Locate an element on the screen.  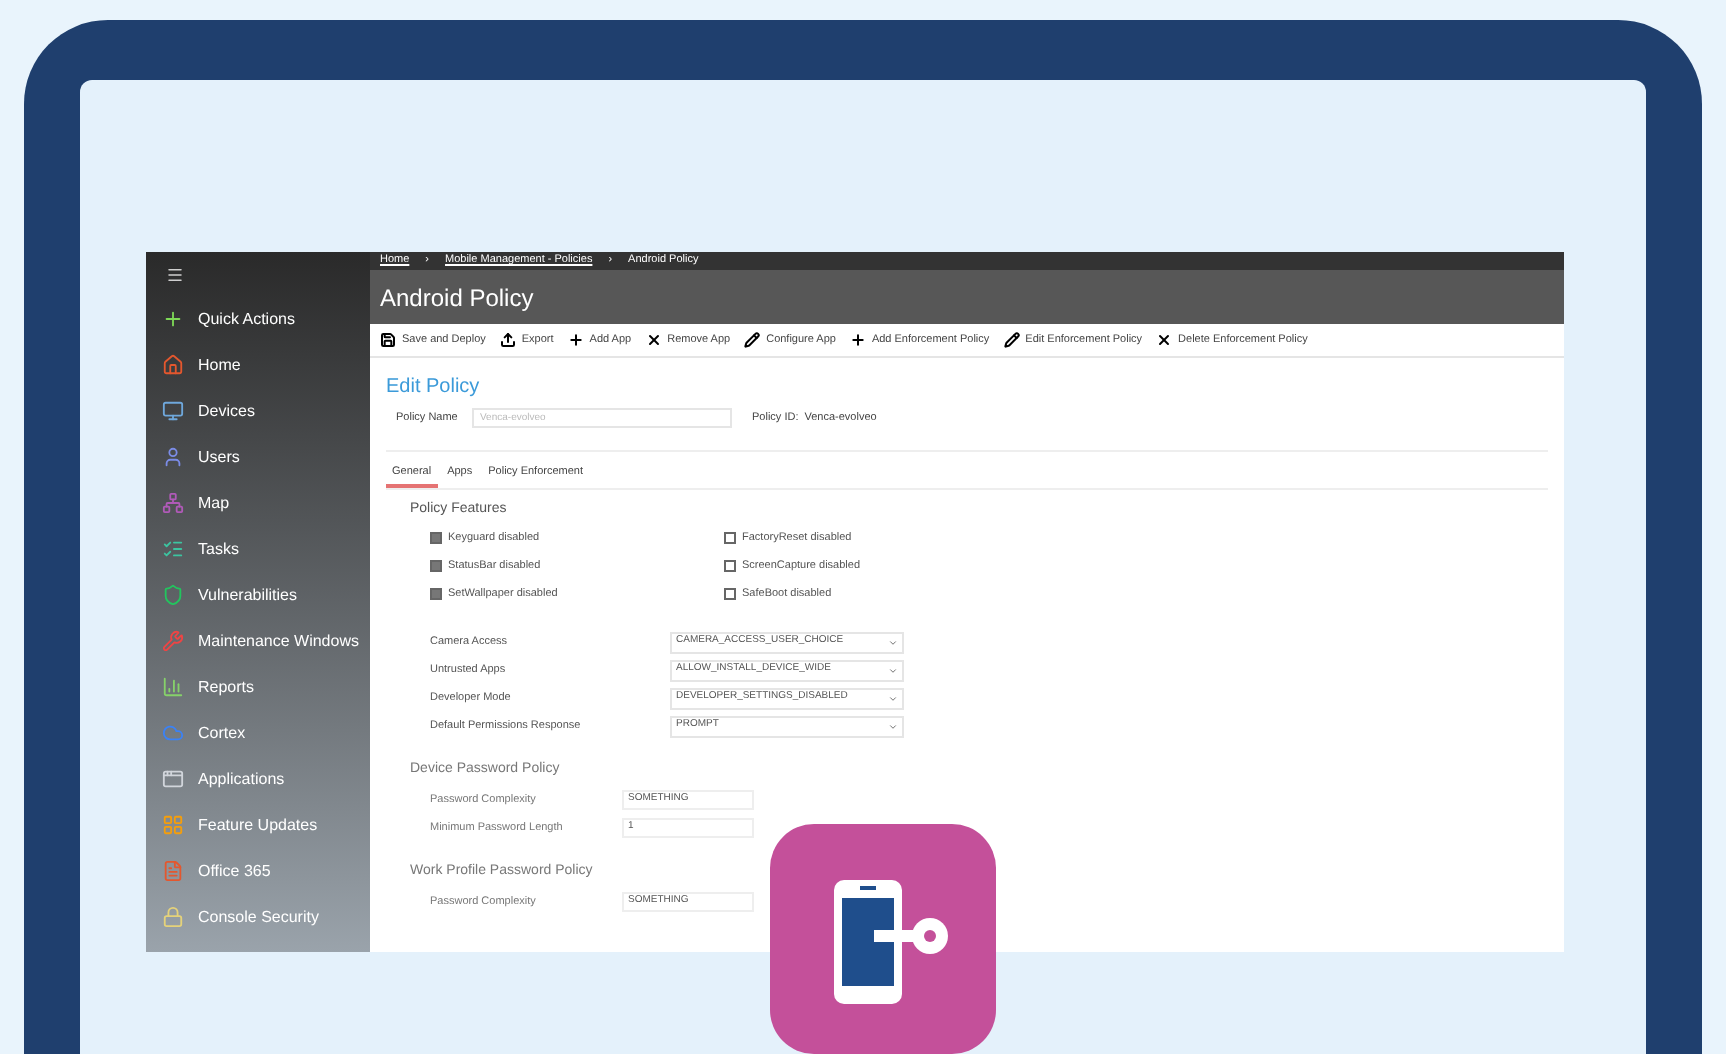
form-title: Edit Policy is located at coordinates (434, 388).